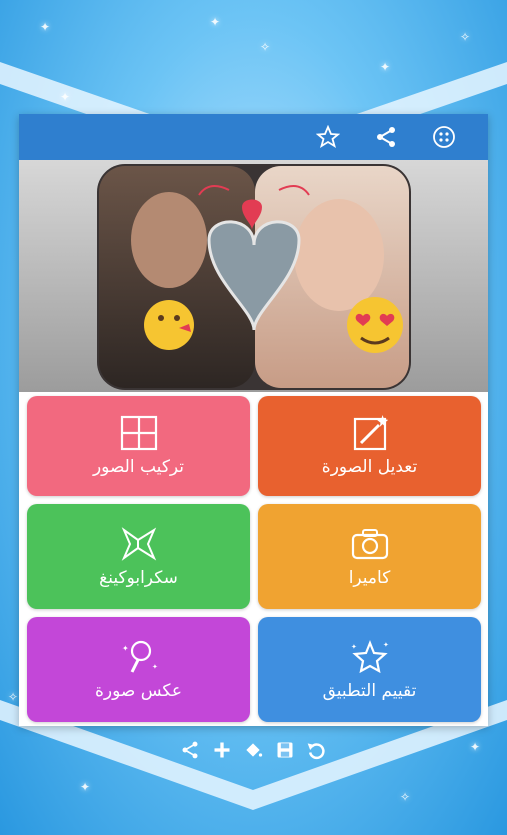 This screenshot has height=835, width=507. I want to click on collage-label: تركيب الصور, so click(138, 467).